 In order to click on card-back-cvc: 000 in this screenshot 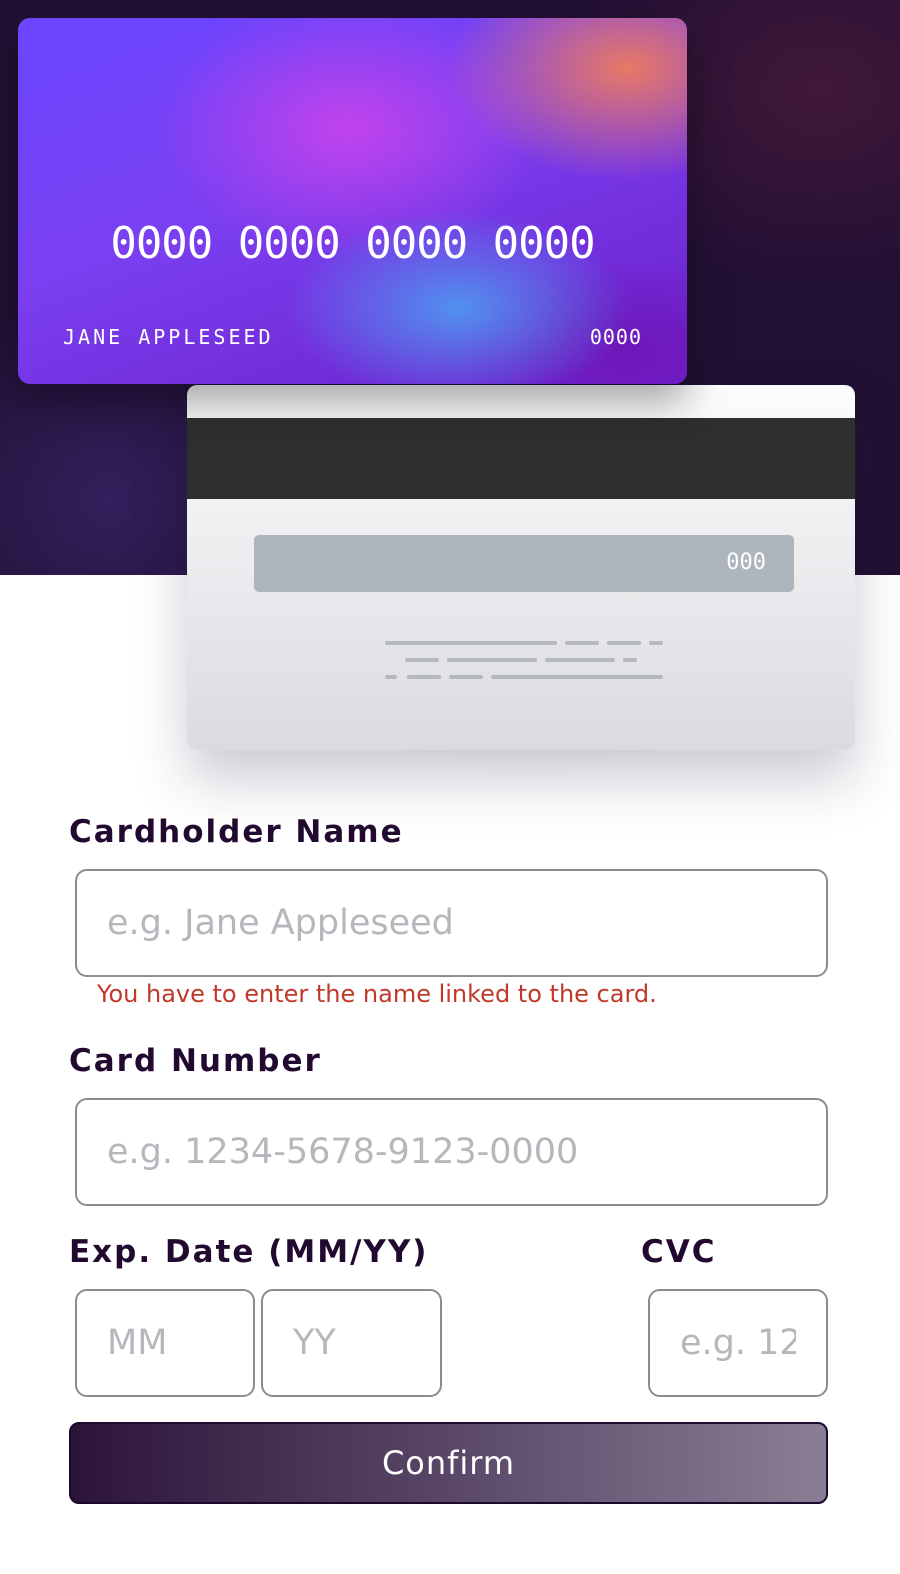, I will do `click(746, 562)`.